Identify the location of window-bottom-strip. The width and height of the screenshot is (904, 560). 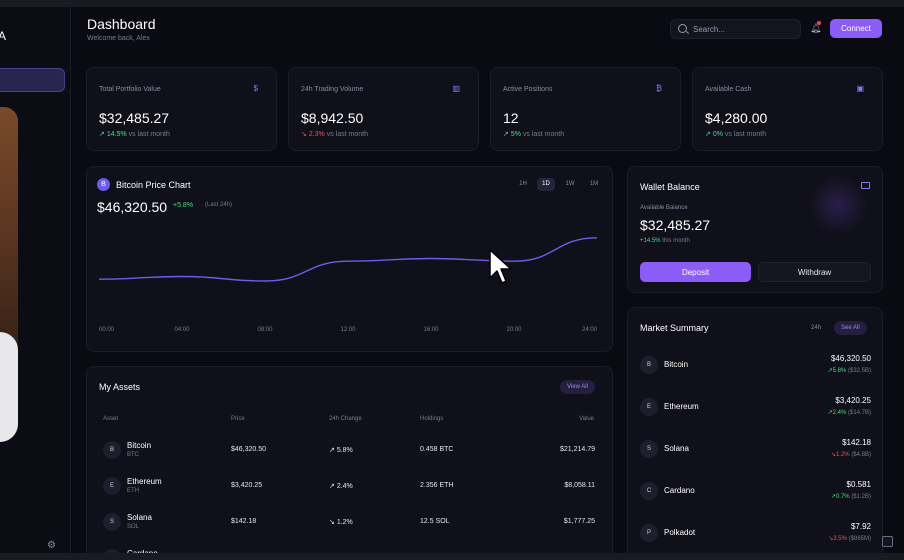
(452, 556).